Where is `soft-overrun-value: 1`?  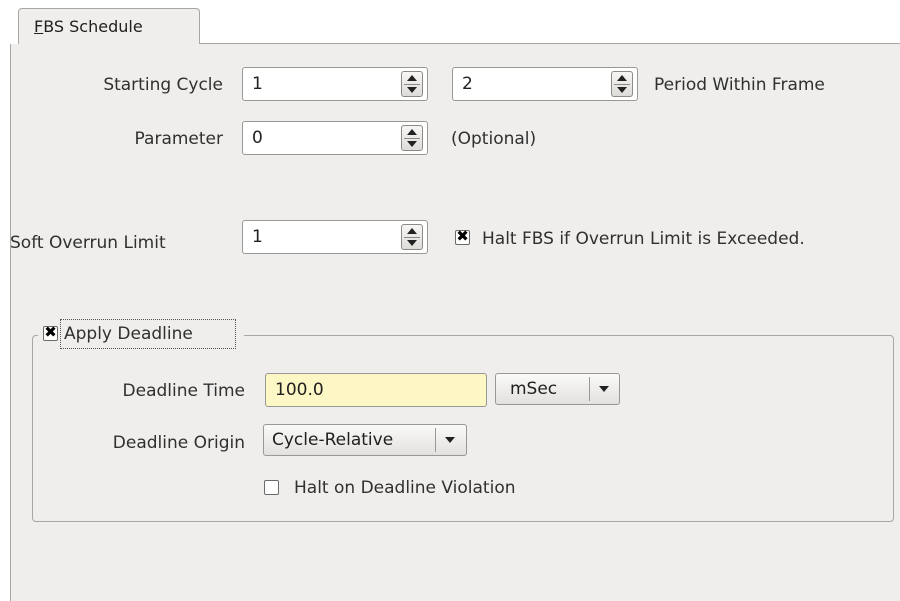 soft-overrun-value: 1 is located at coordinates (257, 237).